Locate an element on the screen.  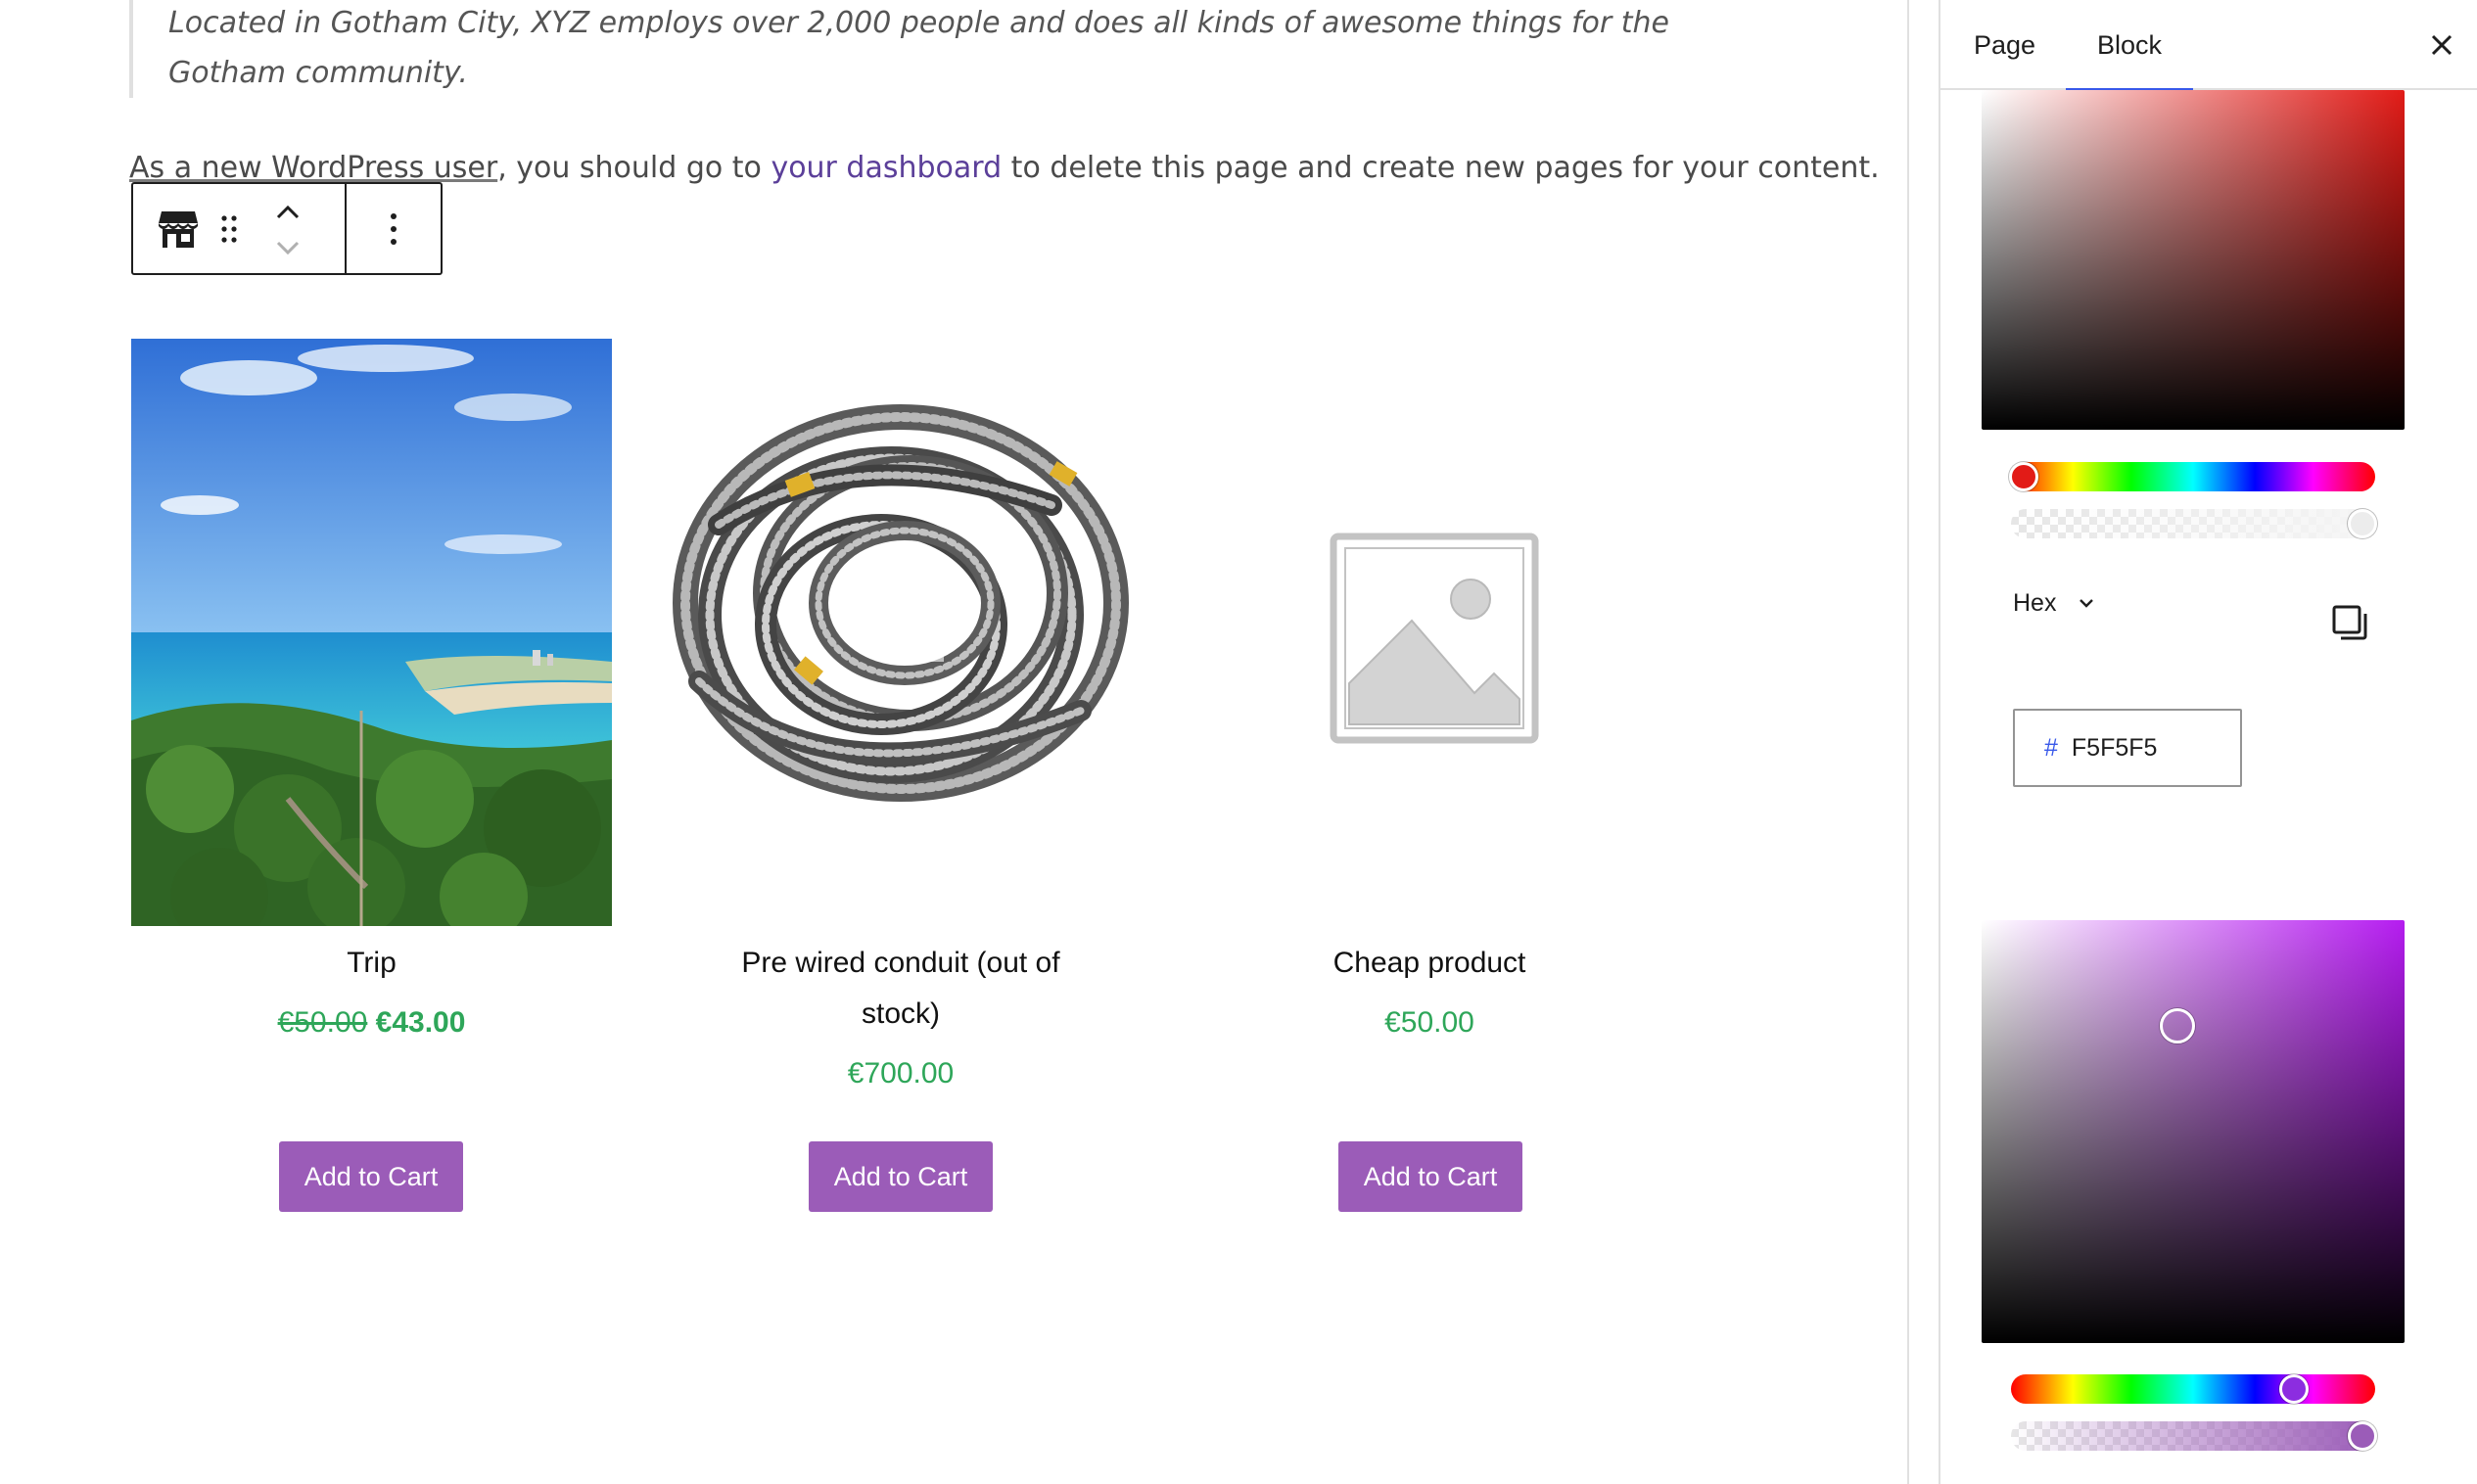
block-toolbar is located at coordinates (287, 228).